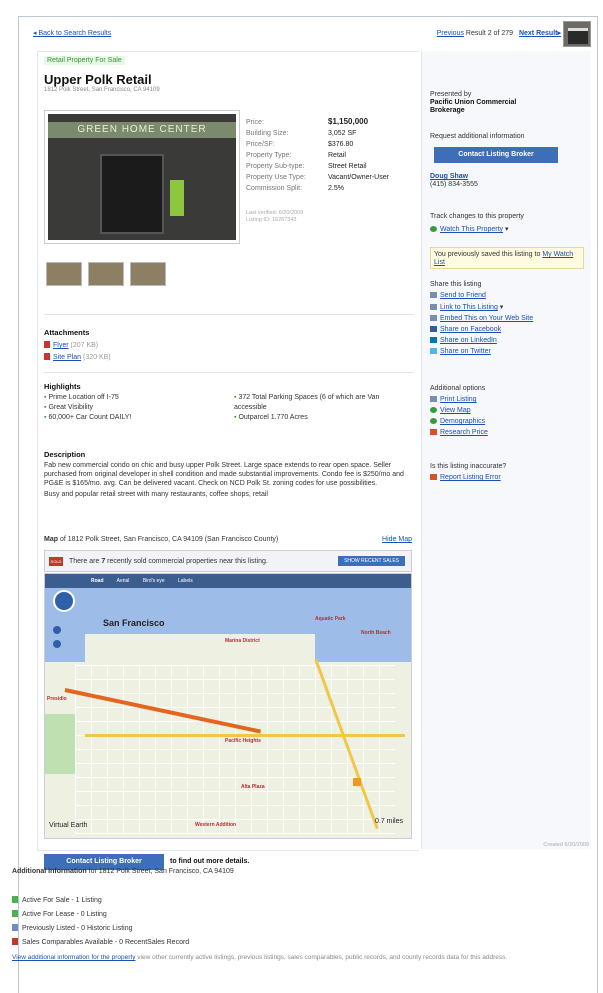  Describe the element at coordinates (97, 581) in the screenshot. I see `map-tab-road: Road` at that location.